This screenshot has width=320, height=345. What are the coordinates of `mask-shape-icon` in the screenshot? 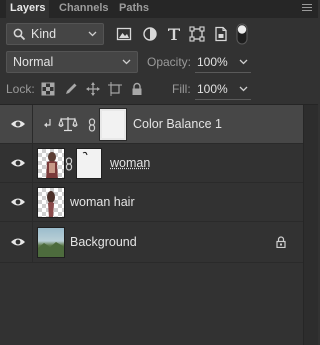 It's located at (85, 153).